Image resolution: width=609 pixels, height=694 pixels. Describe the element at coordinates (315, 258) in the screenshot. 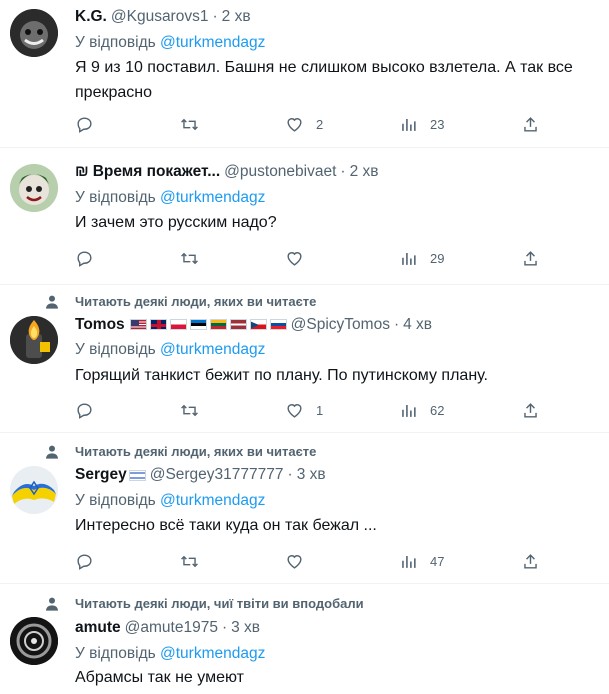

I see `action-bar: 29` at that location.